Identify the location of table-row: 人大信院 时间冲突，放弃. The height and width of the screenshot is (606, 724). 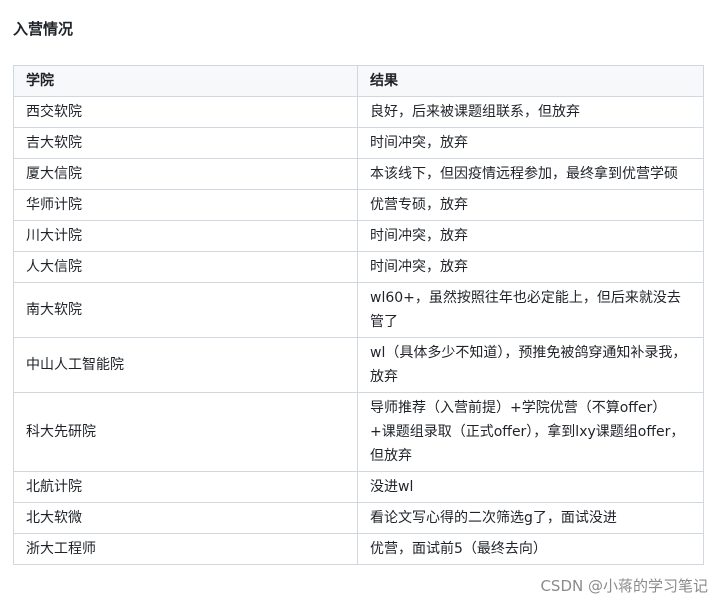
(358, 267).